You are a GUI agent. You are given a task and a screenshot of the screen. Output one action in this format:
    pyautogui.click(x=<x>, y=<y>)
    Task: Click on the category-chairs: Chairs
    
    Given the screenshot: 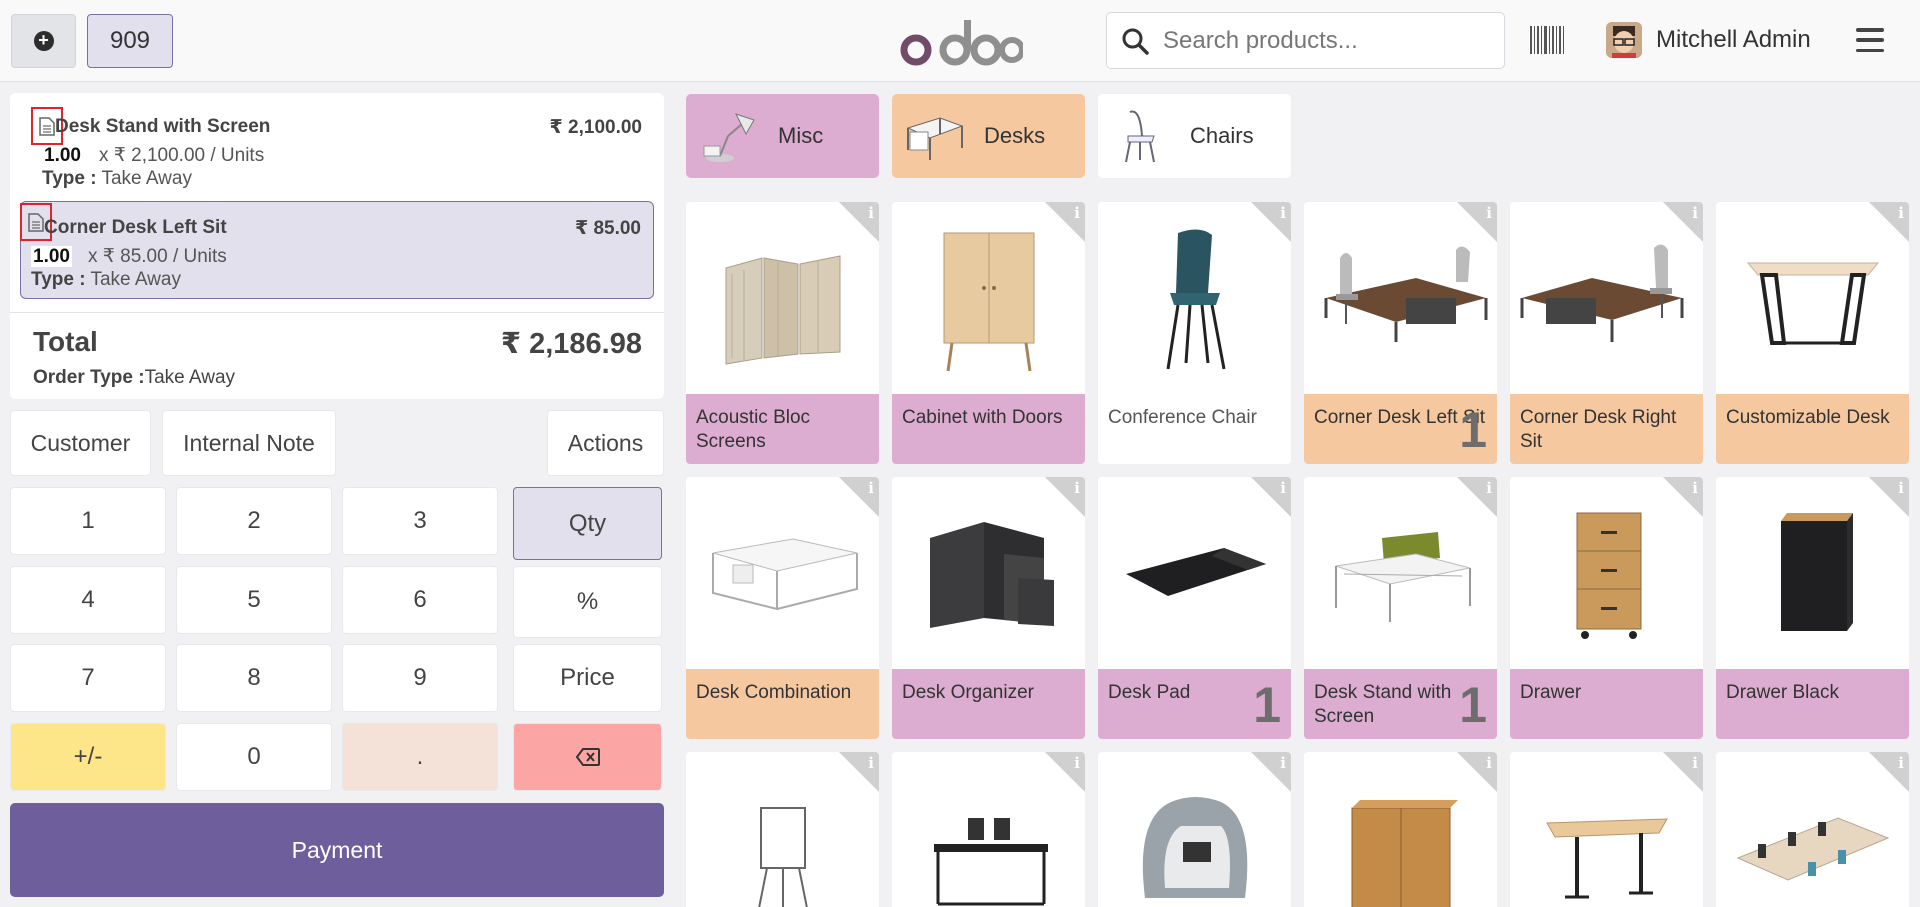 What is the action you would take?
    pyautogui.click(x=1194, y=136)
    